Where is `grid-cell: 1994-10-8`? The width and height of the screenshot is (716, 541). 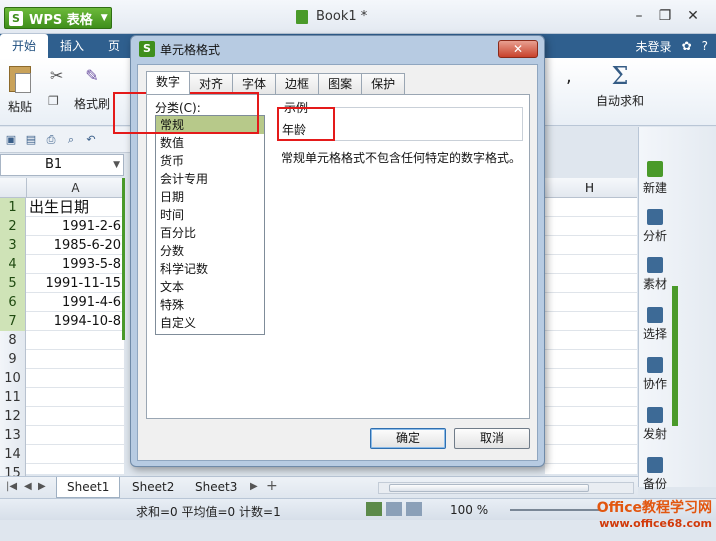 grid-cell: 1994-10-8 is located at coordinates (75, 321).